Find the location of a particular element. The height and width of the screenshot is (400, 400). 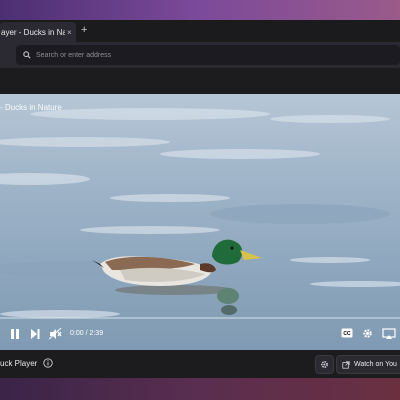

gear-icon is located at coordinates (324, 364).